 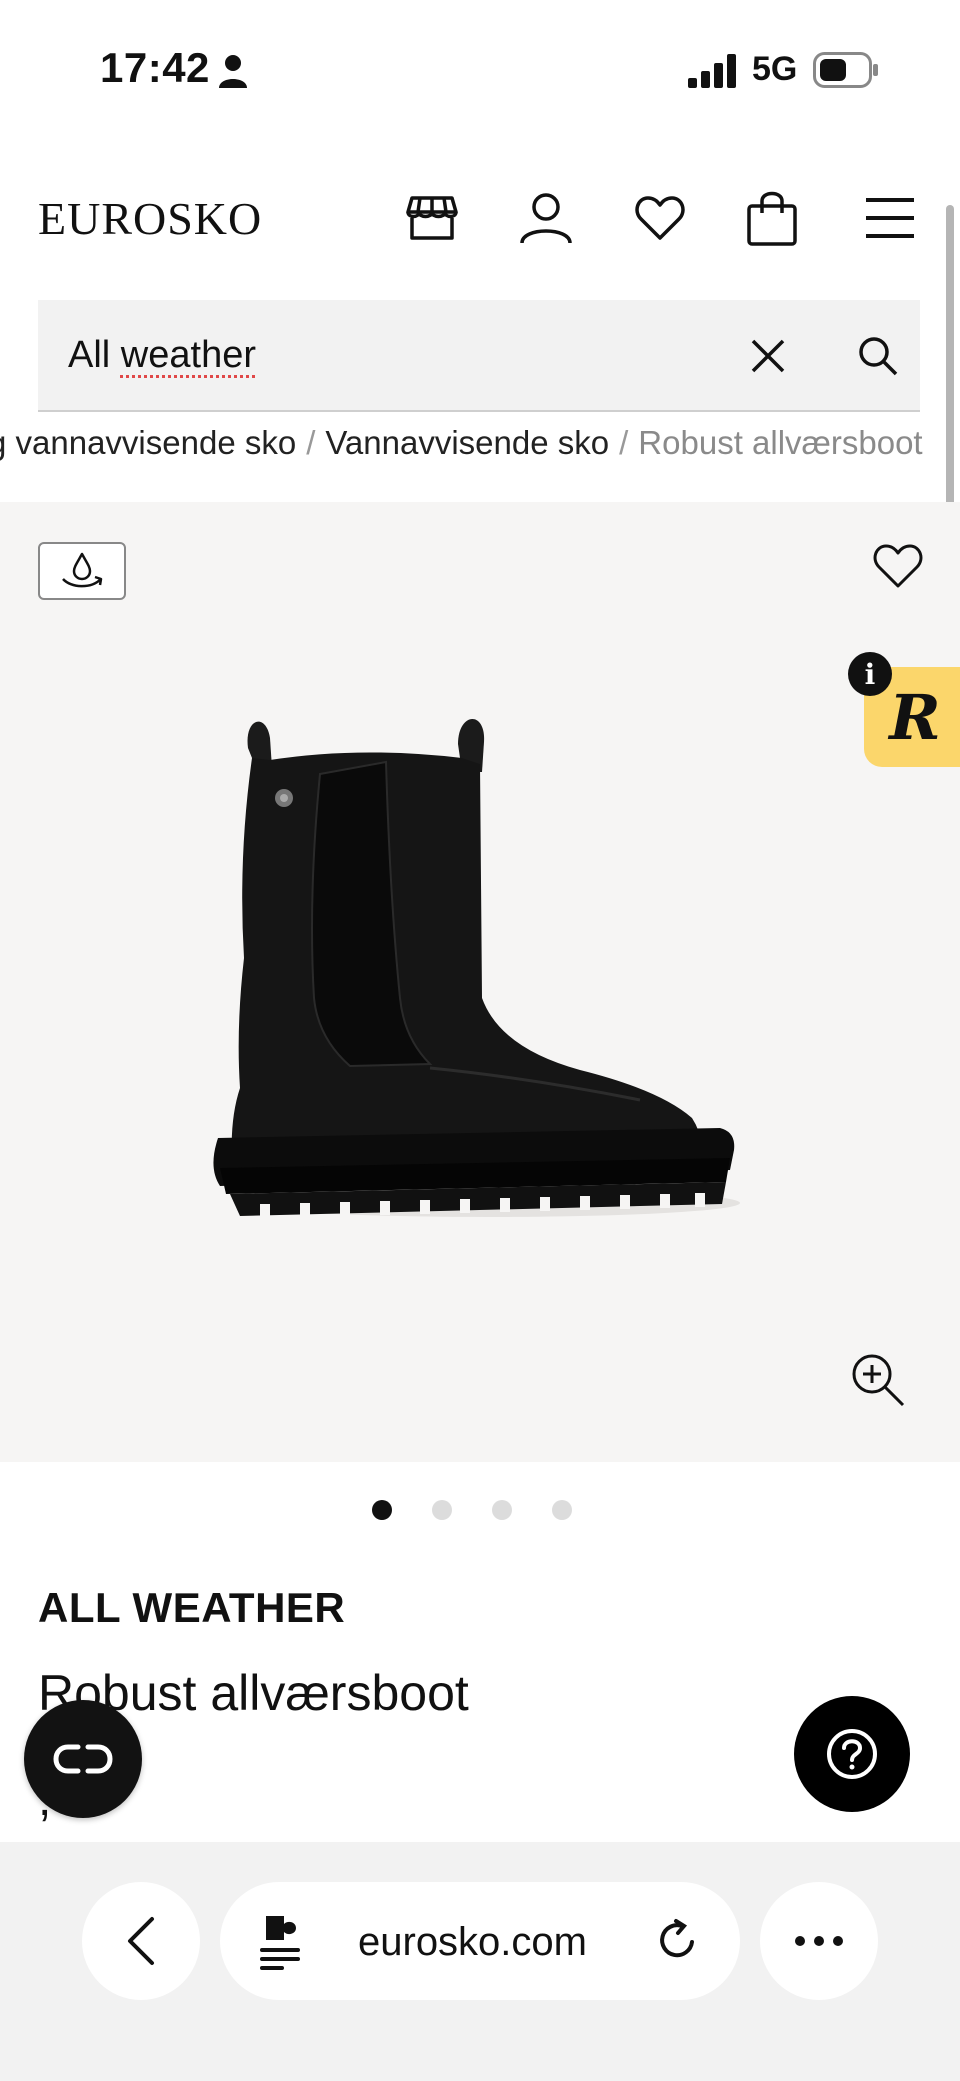 I want to click on store-icon, so click(x=432, y=218).